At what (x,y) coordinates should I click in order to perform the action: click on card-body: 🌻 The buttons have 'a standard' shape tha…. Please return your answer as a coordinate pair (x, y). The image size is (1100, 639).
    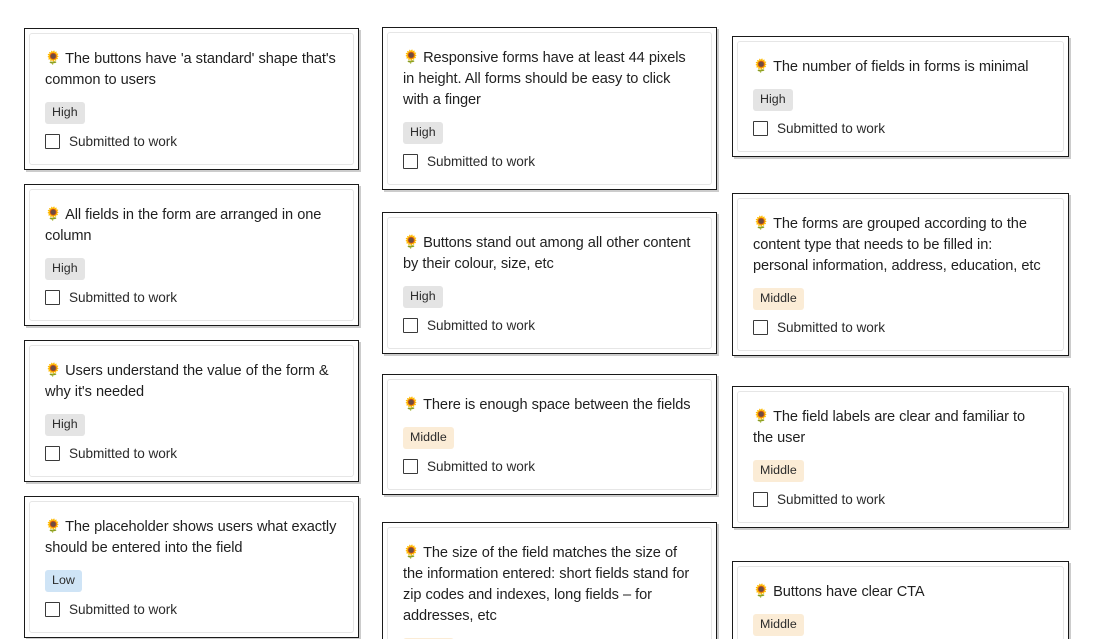
    Looking at the image, I should click on (191, 99).